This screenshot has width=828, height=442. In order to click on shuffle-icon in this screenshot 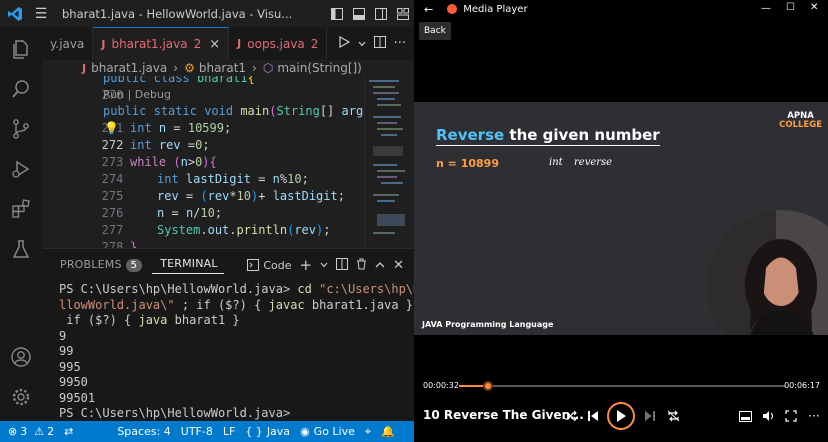, I will do `click(570, 416)`.